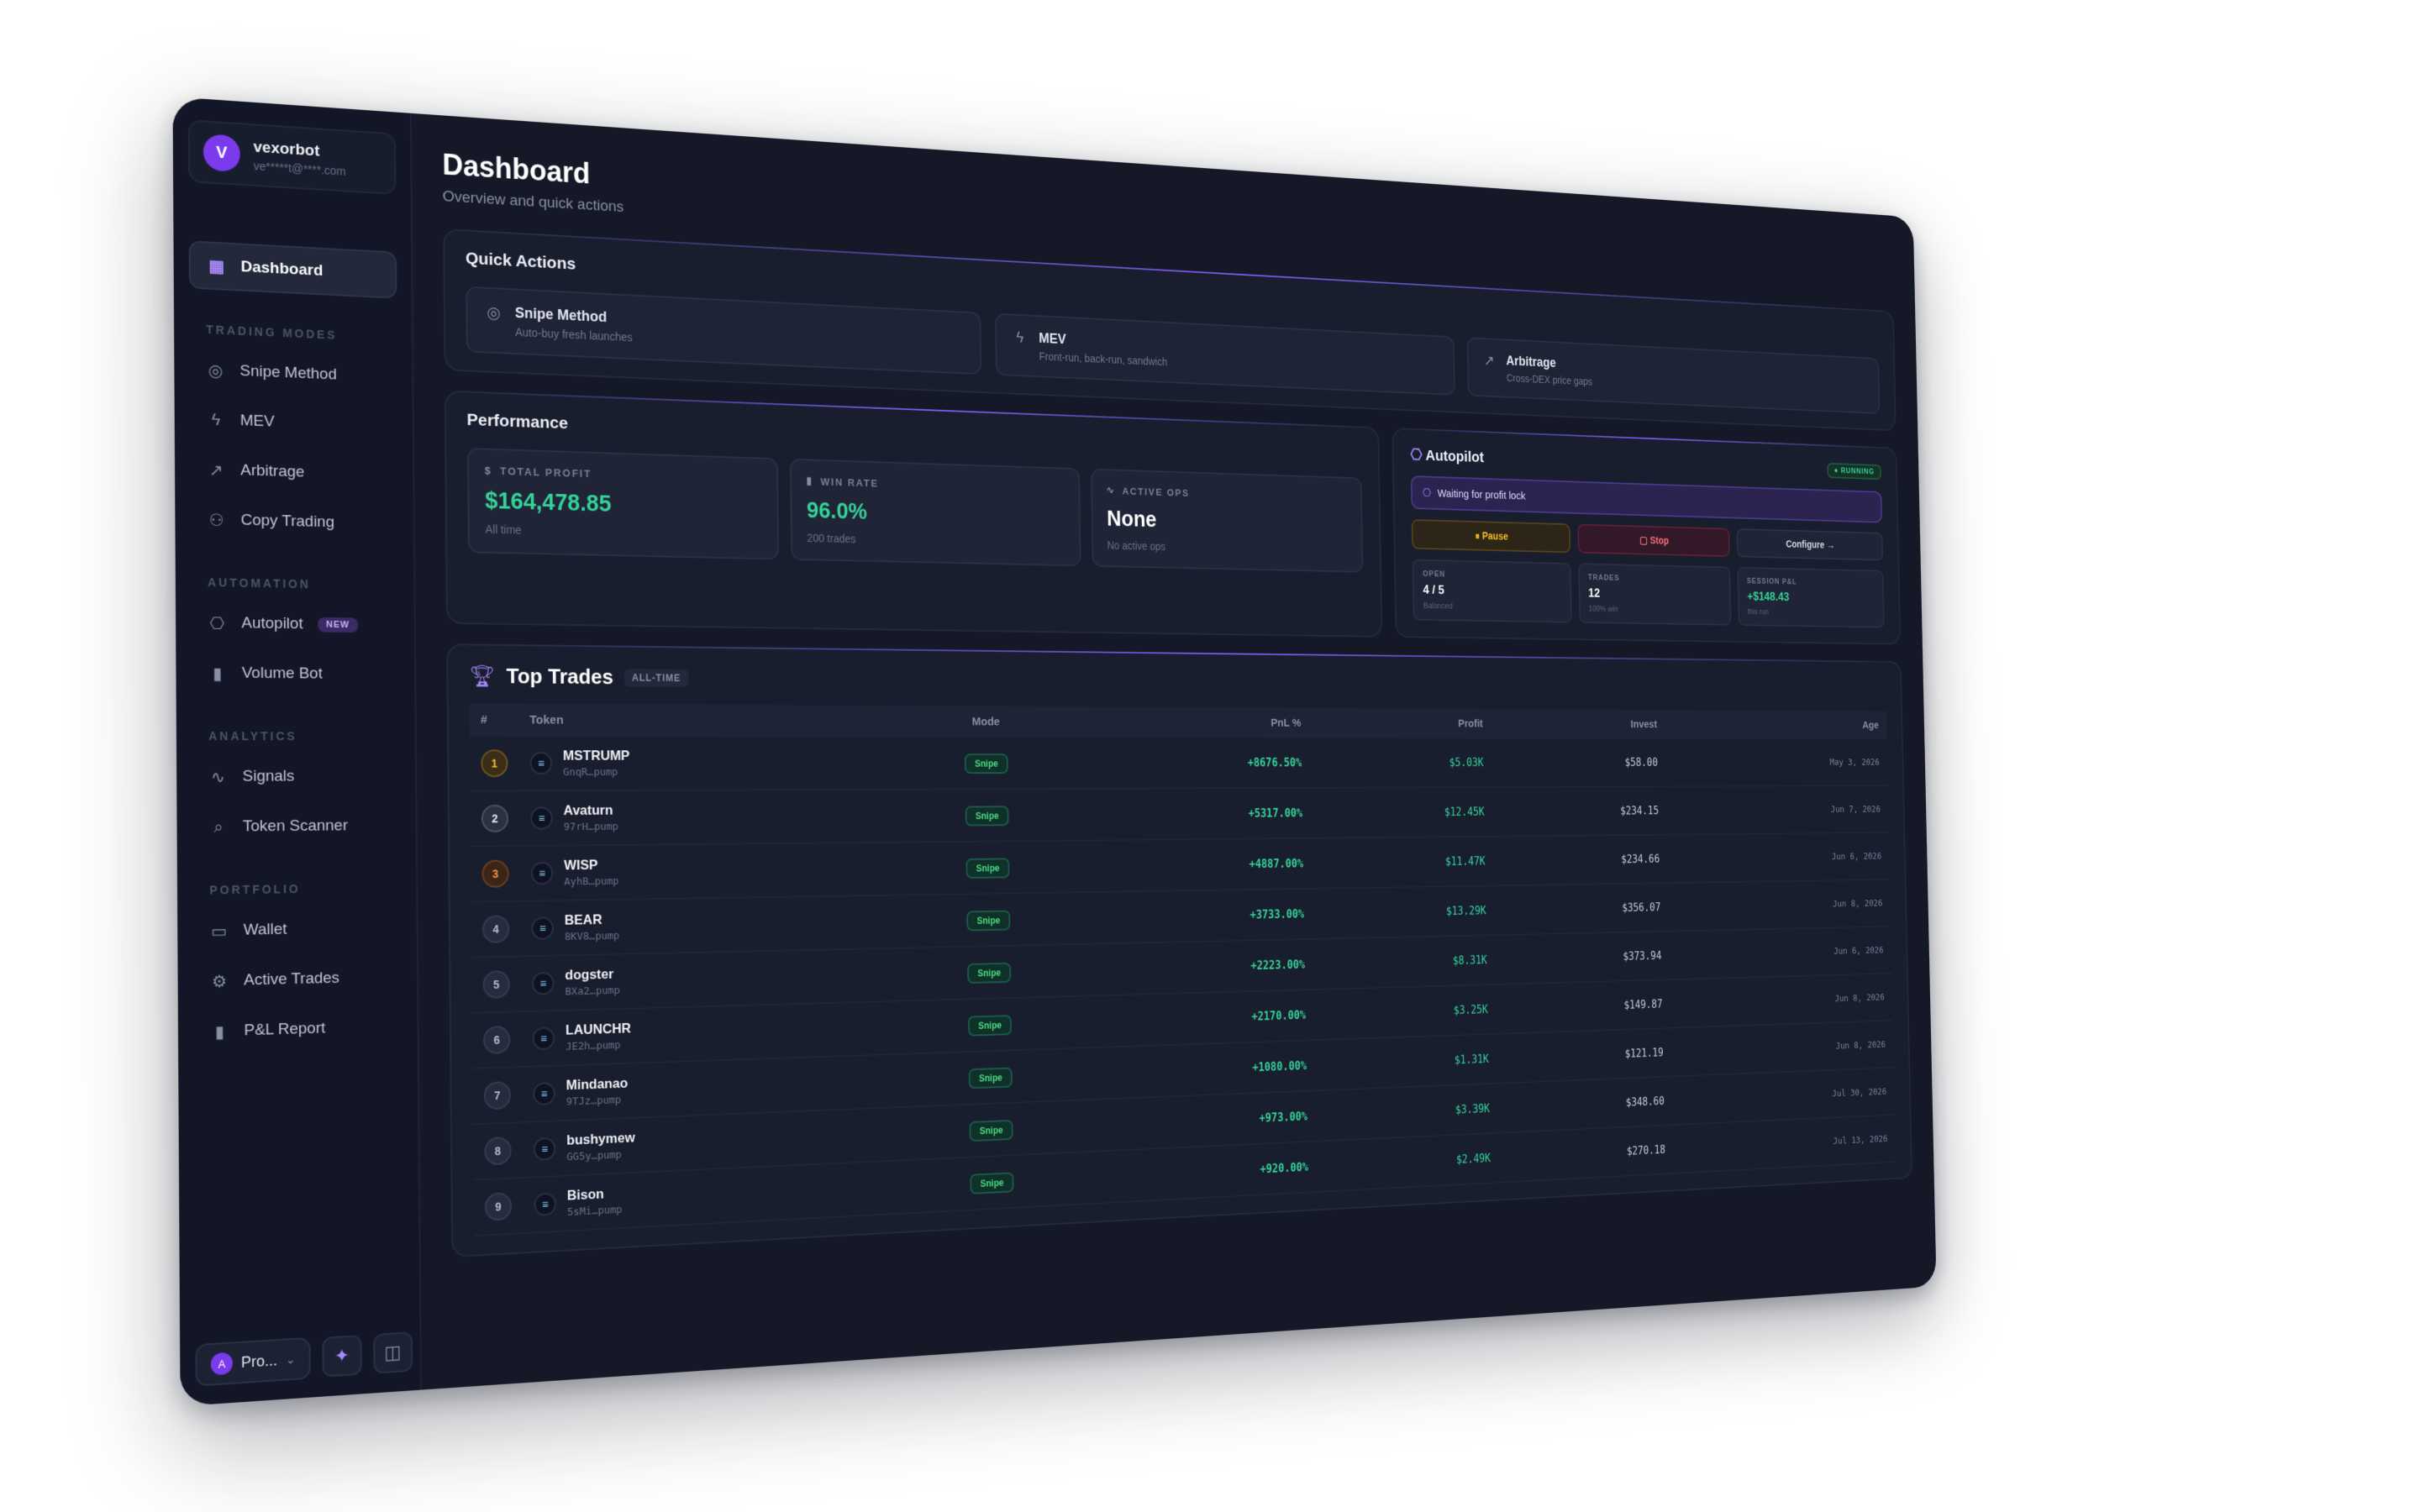 The width and height of the screenshot is (2420, 1512). What do you see at coordinates (495, 818) in the screenshot?
I see `rank-badge: 2` at bounding box center [495, 818].